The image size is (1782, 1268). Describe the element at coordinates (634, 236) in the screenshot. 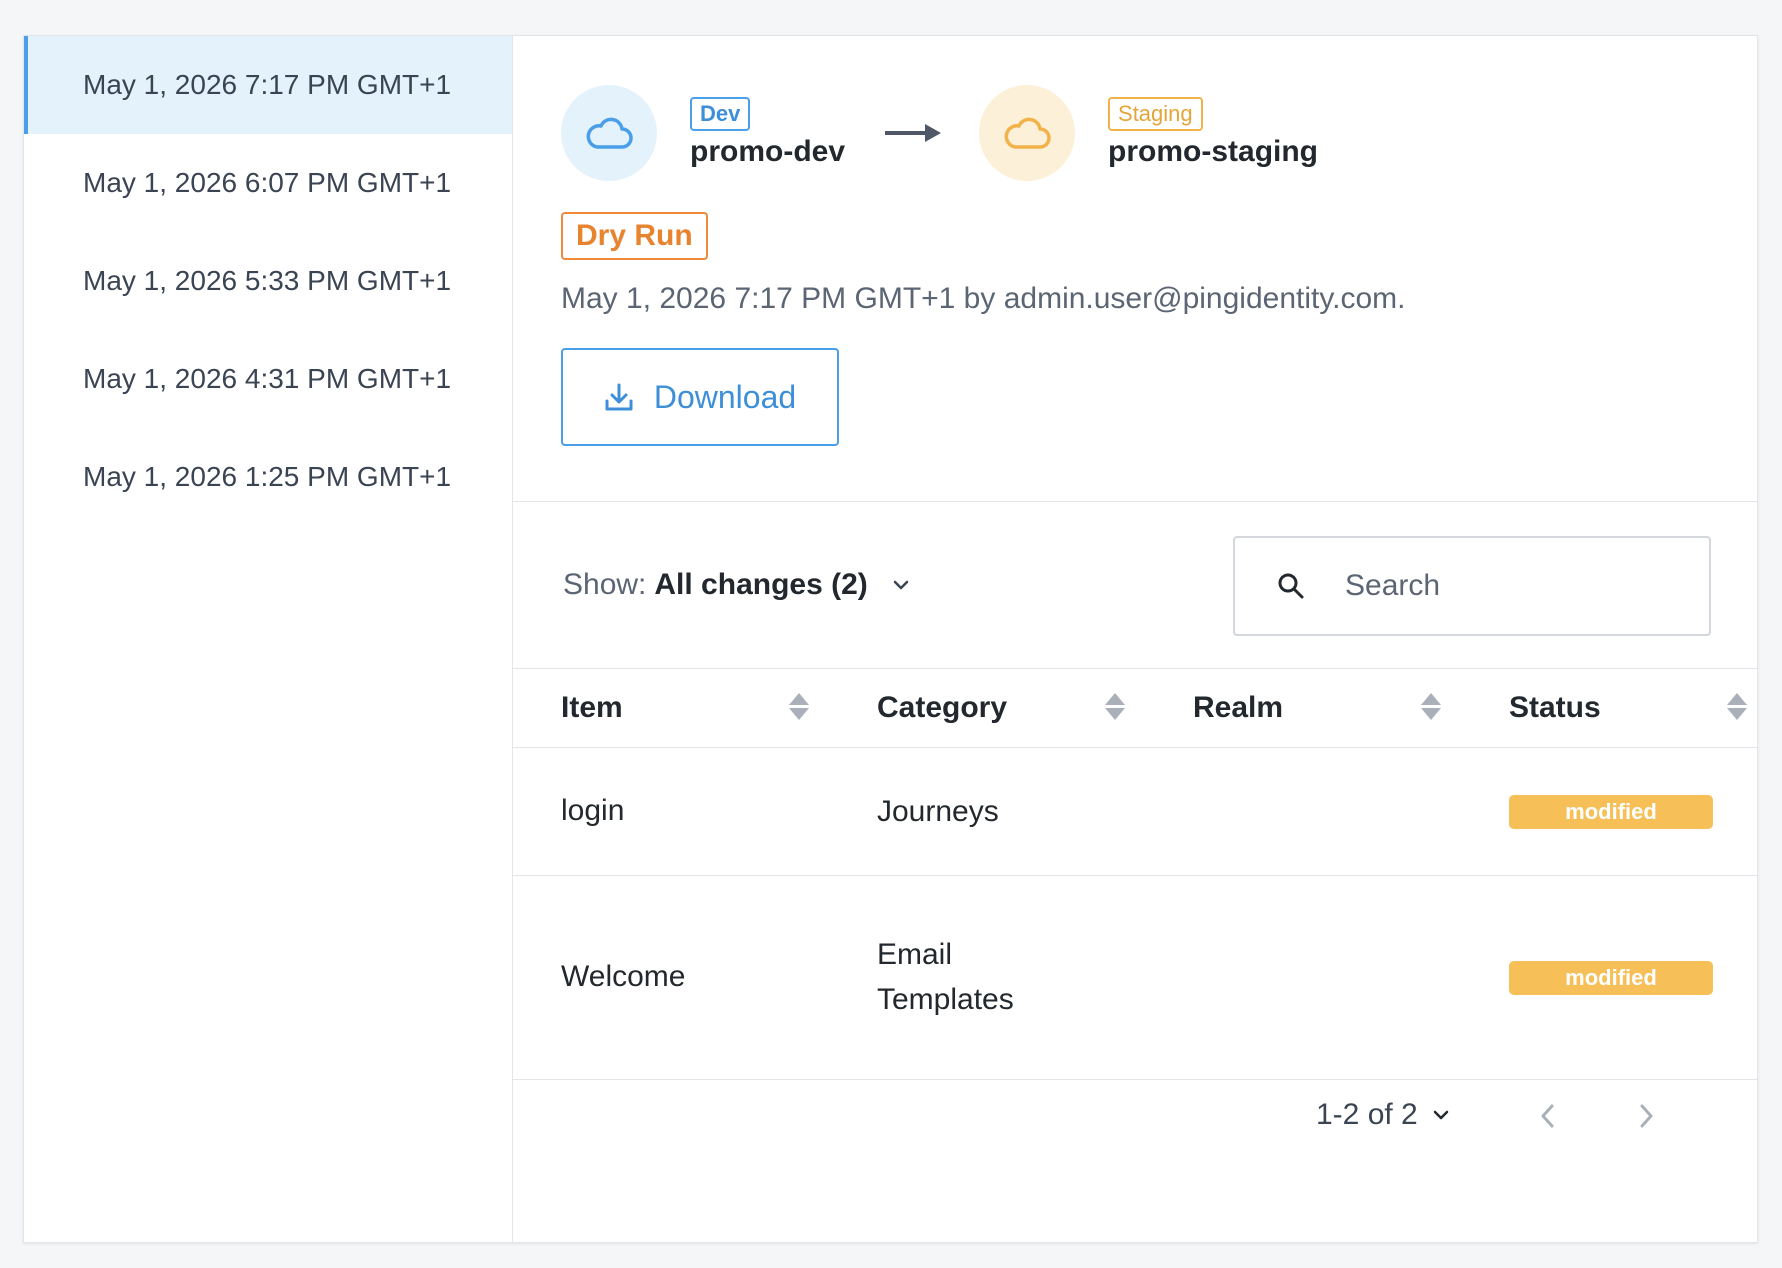

I see `dry-run-badge: Dry Run` at that location.